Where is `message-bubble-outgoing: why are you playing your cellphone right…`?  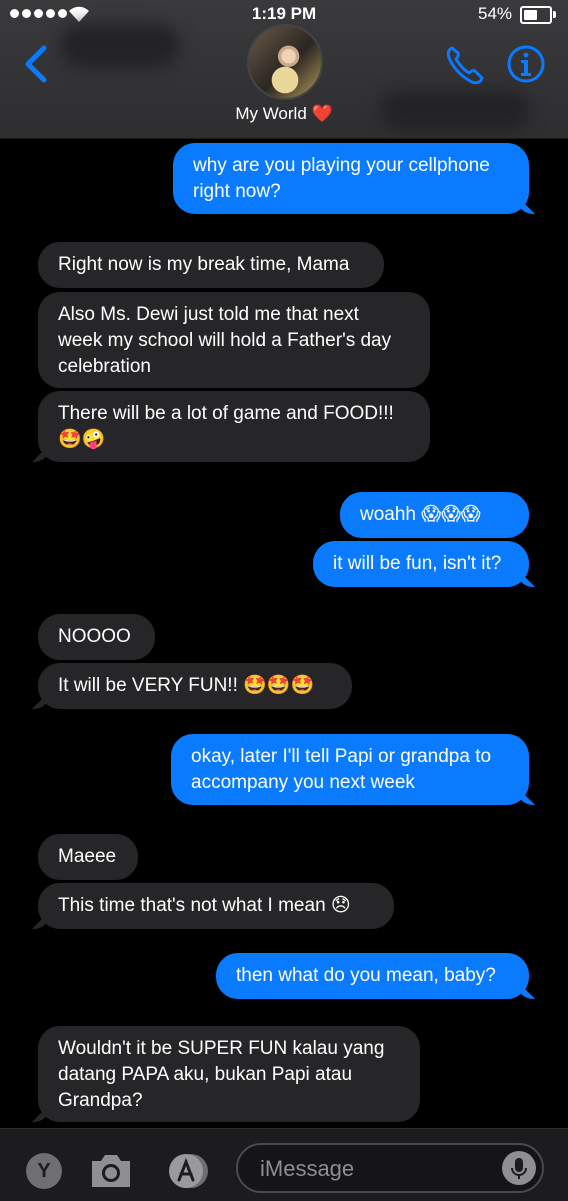
message-bubble-outgoing: why are you playing your cellphone right… is located at coordinates (351, 178).